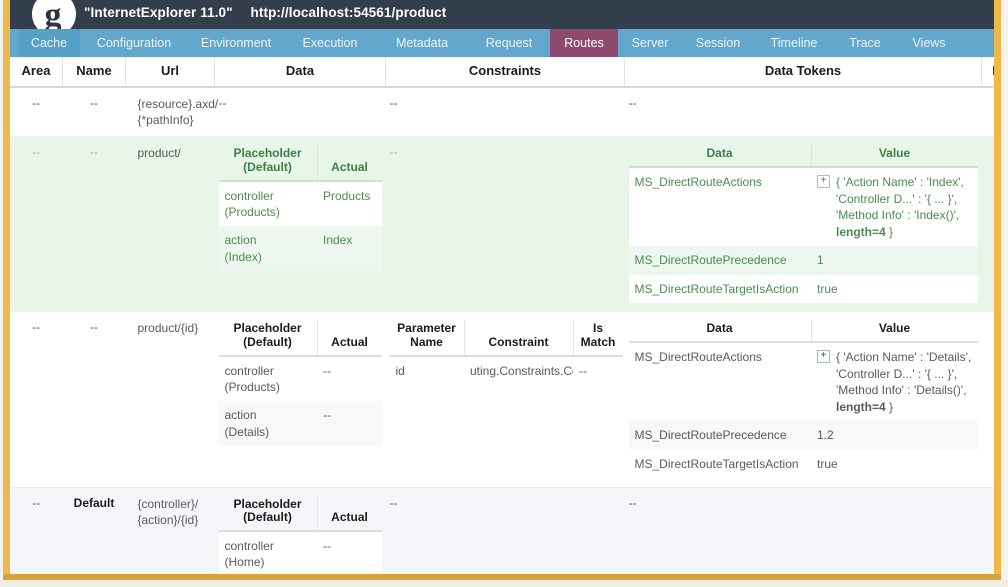  Describe the element at coordinates (159, 153) in the screenshot. I see `route-url-line1: product/` at that location.